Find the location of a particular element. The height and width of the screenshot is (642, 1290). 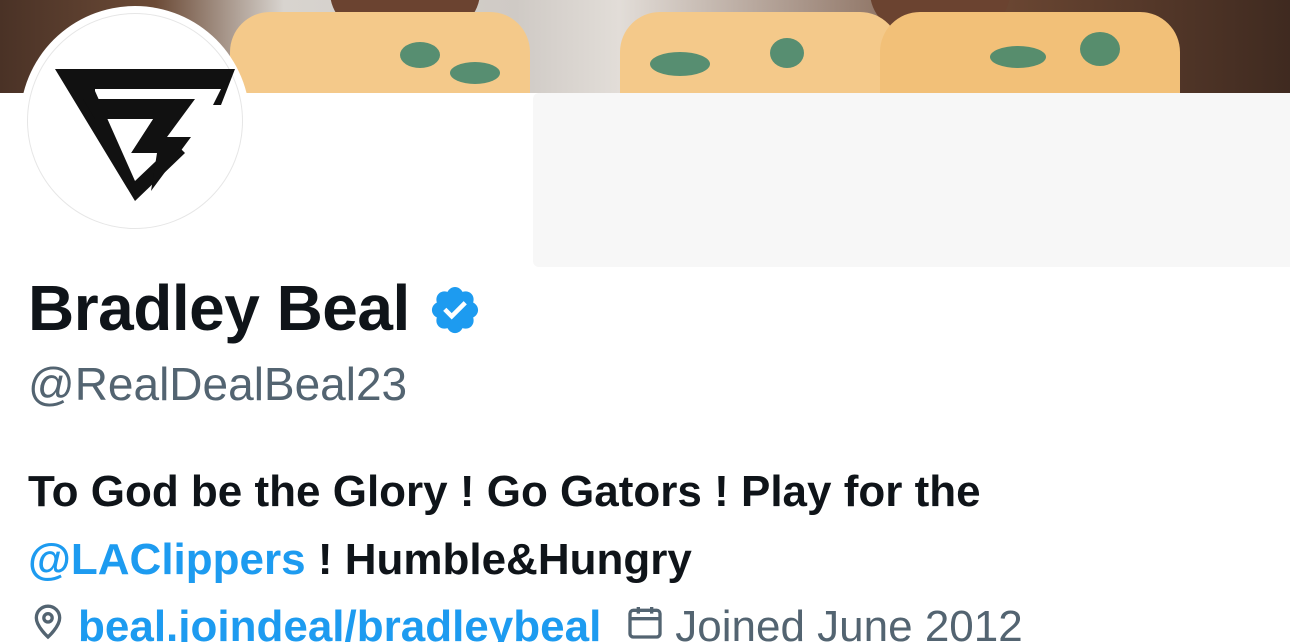

b3-shield-logo is located at coordinates (145, 135).